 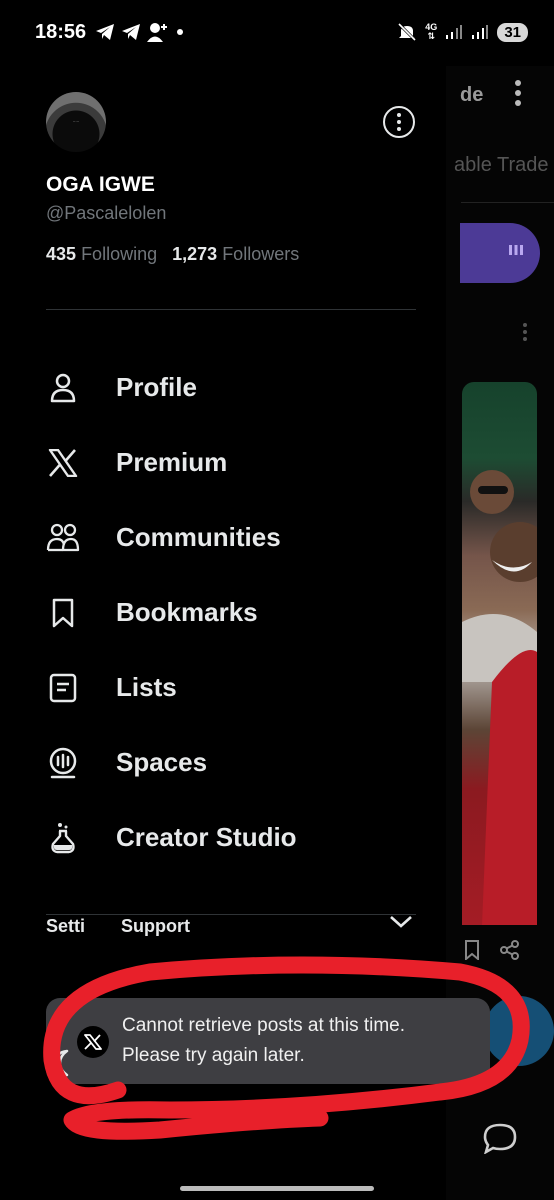 What do you see at coordinates (519, 1031) in the screenshot?
I see `compose-button` at bounding box center [519, 1031].